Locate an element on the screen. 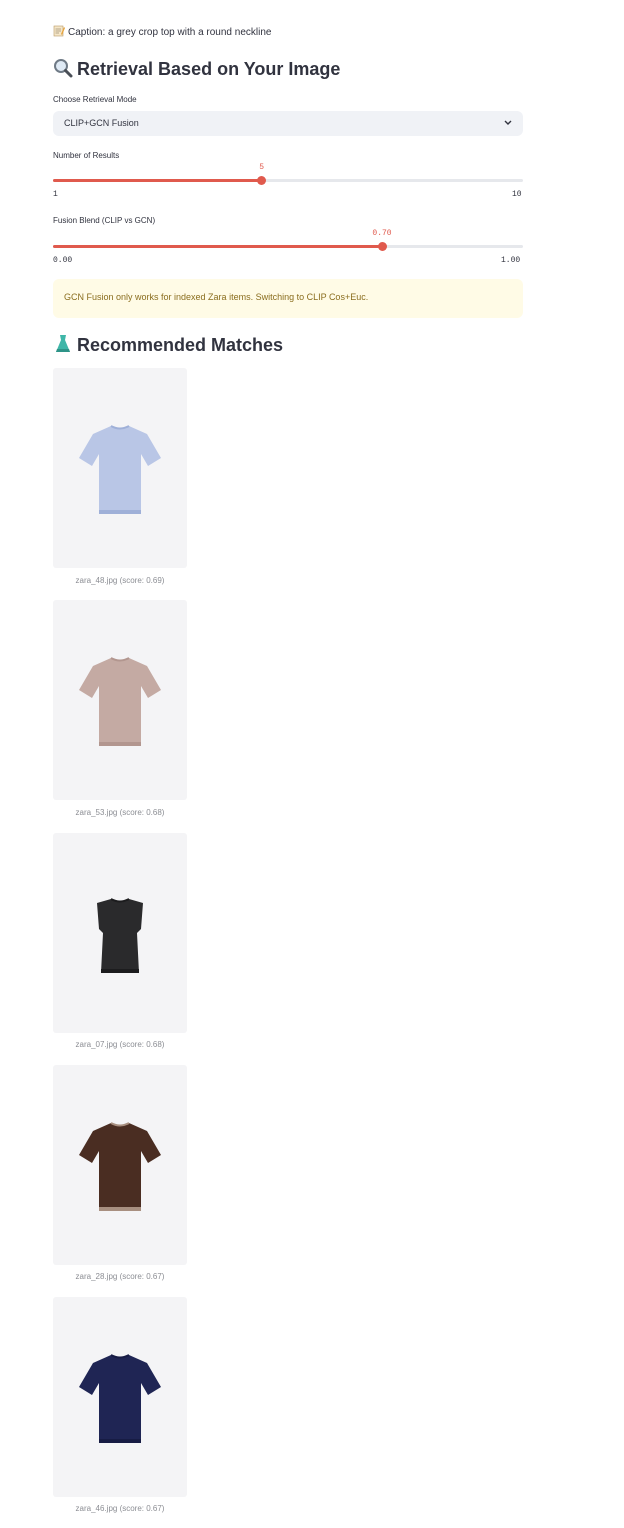 The width and height of the screenshot is (624, 1528). dress-icon is located at coordinates (63, 343).